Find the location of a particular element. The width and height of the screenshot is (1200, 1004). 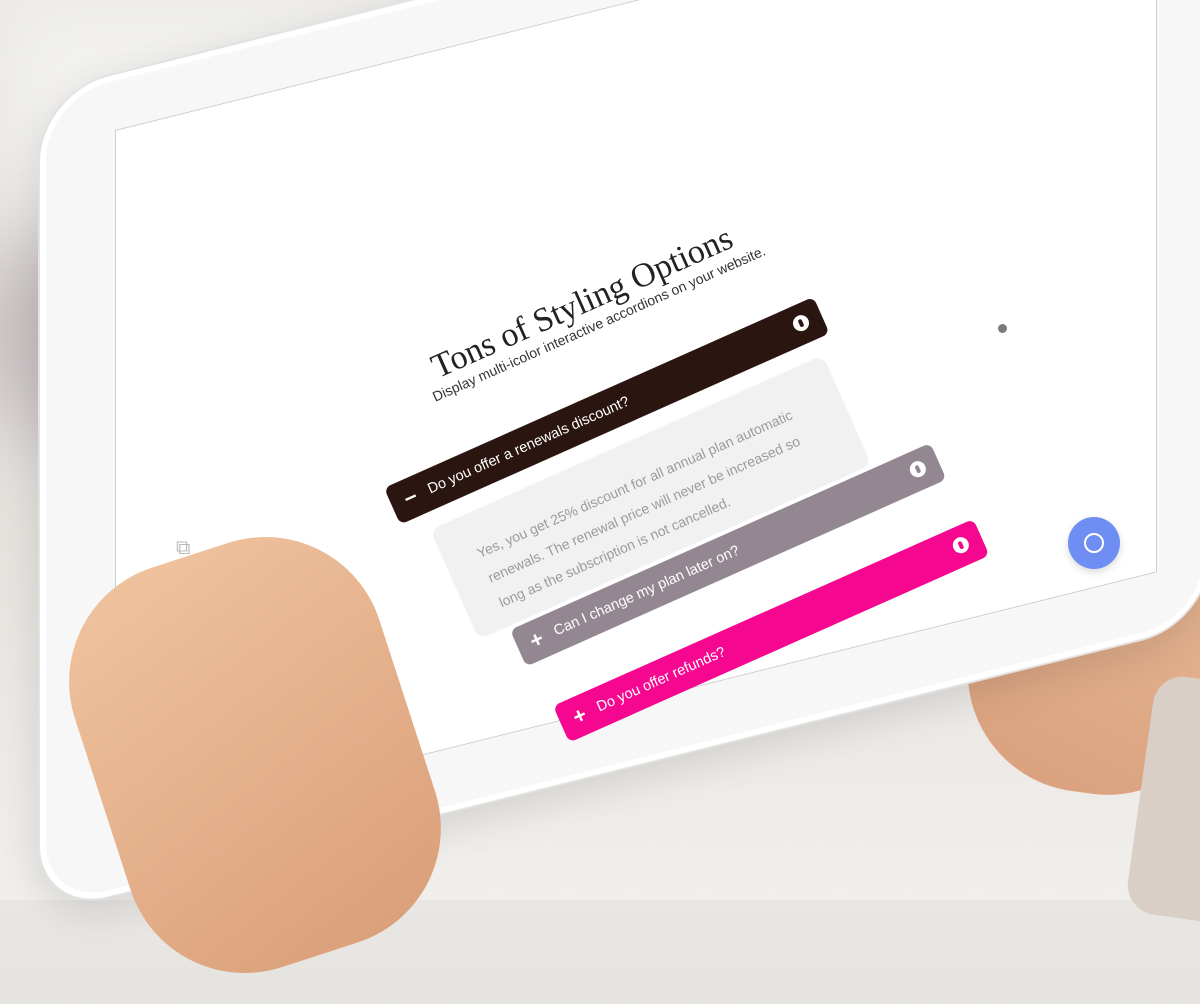

chat-bubble-icon is located at coordinates (1094, 543).